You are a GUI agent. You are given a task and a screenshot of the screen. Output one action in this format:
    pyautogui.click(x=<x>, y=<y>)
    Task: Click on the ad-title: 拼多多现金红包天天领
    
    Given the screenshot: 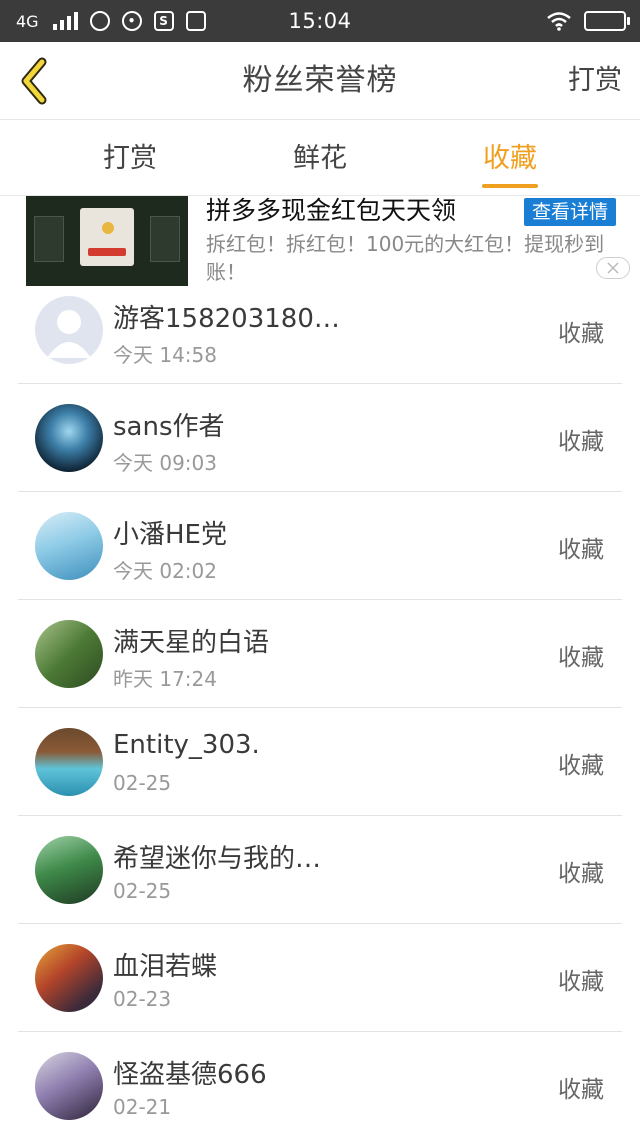 What is the action you would take?
    pyautogui.click(x=331, y=212)
    